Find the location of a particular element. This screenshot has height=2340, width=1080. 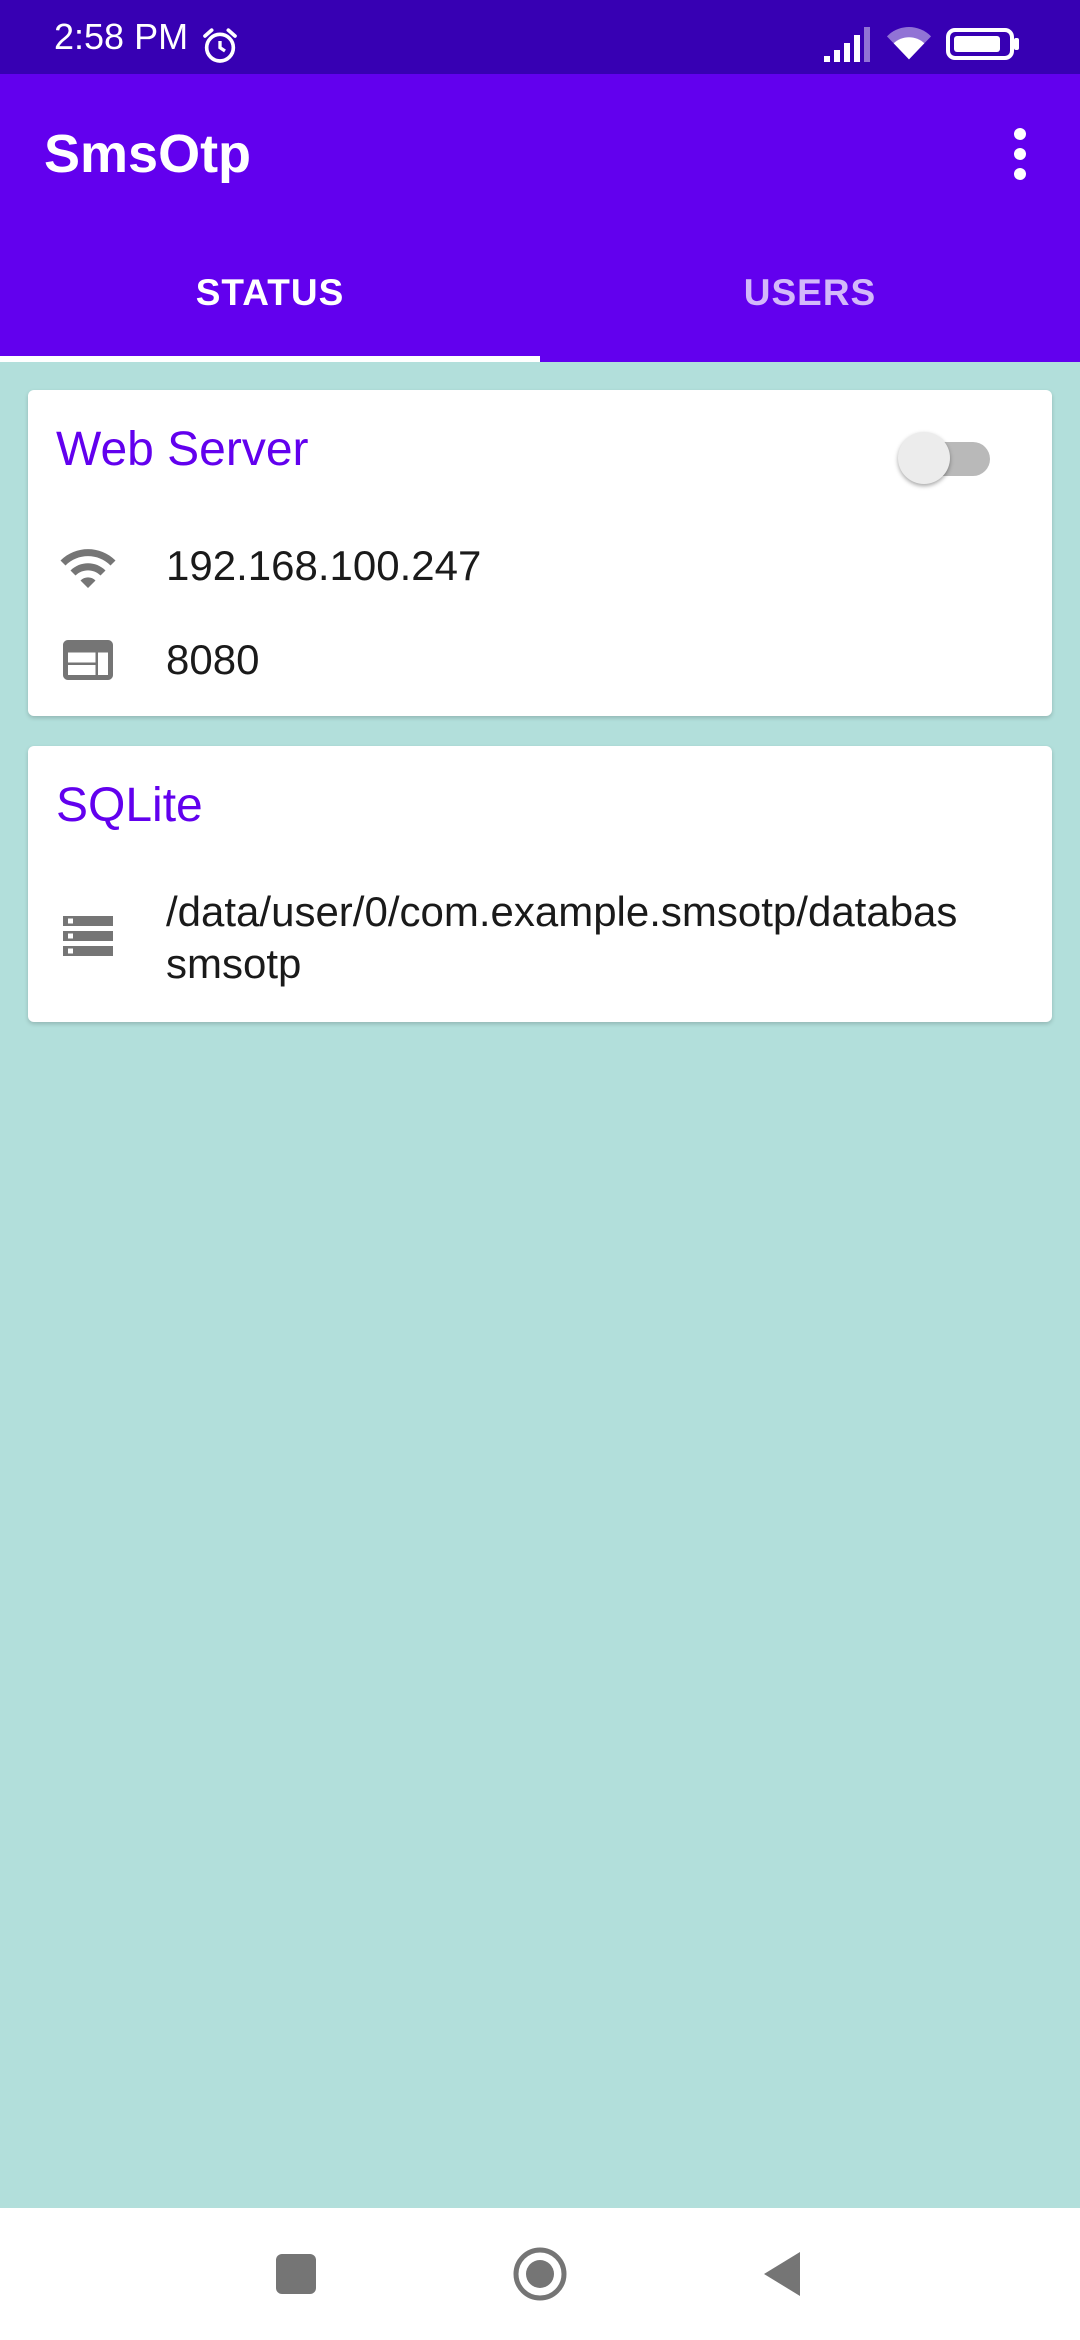

back-button is located at coordinates (782, 2274).